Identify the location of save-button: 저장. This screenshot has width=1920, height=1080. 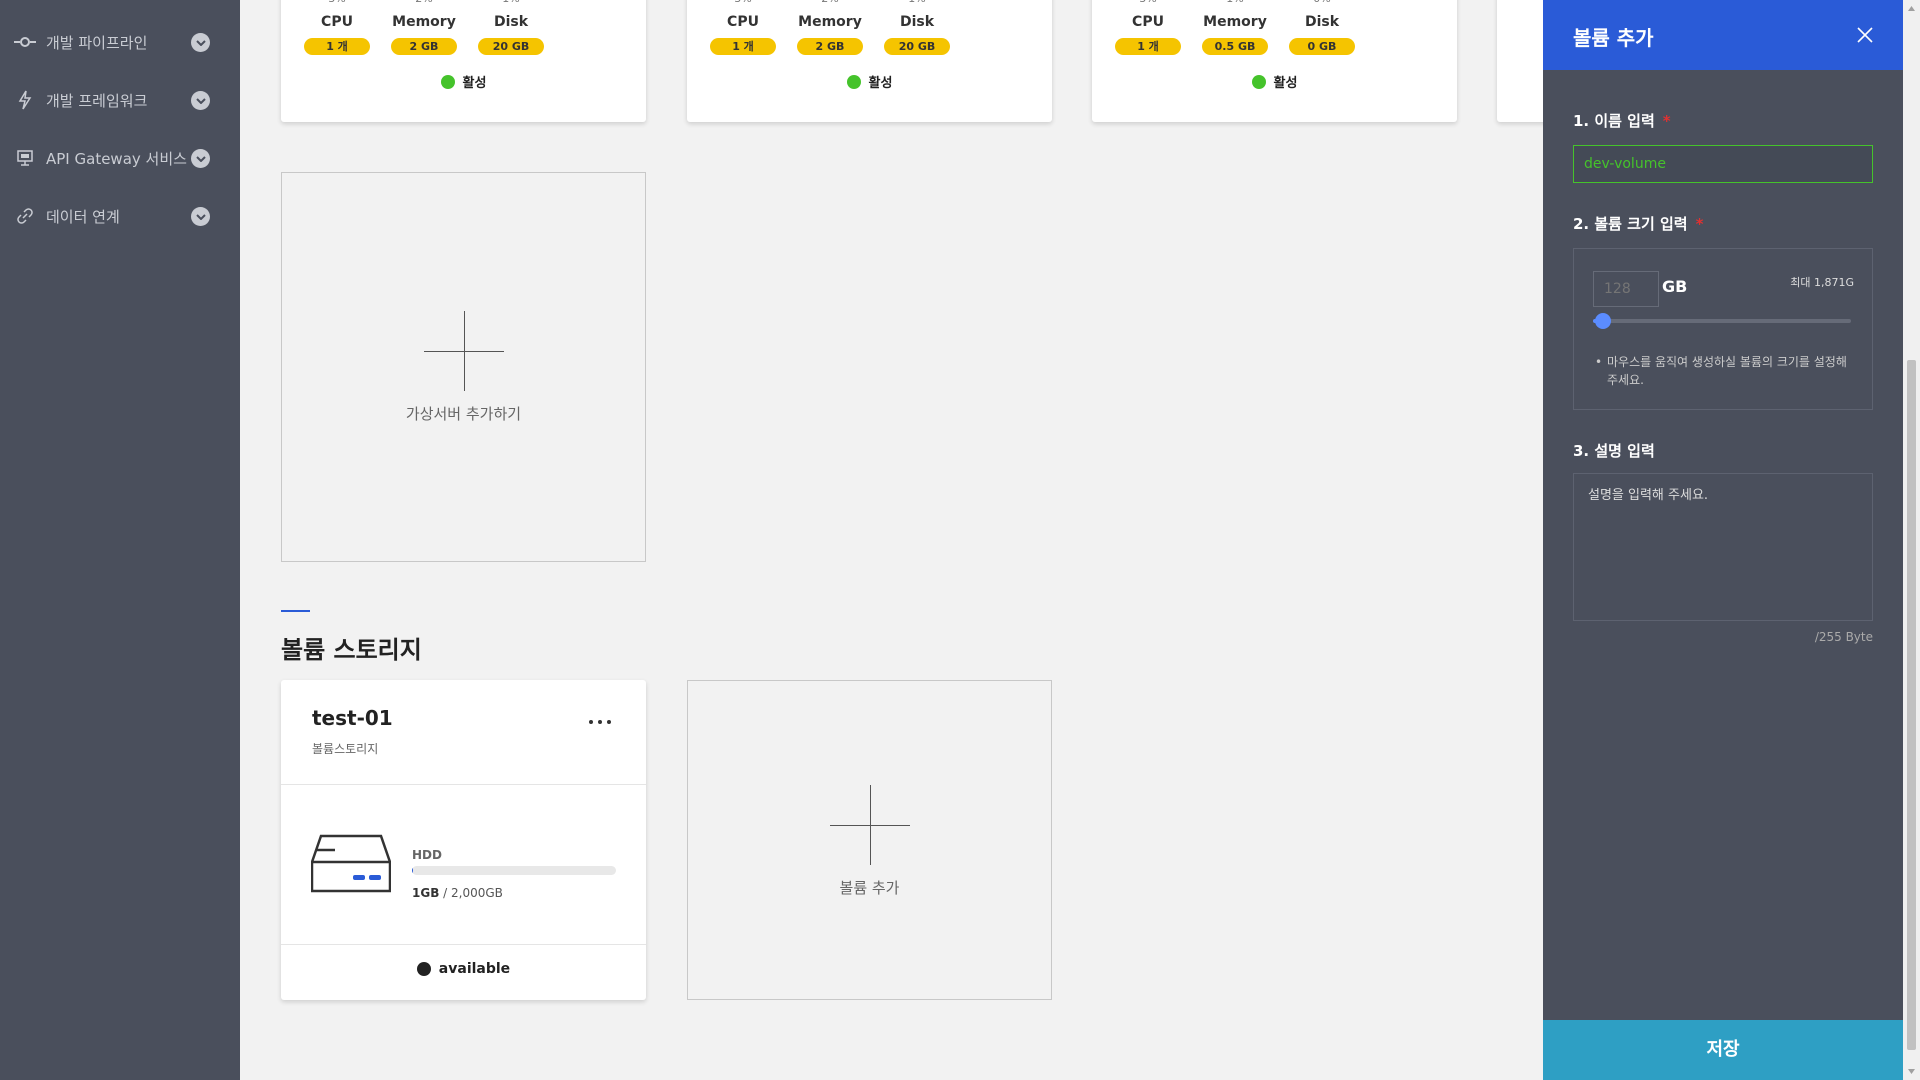
(1723, 1050).